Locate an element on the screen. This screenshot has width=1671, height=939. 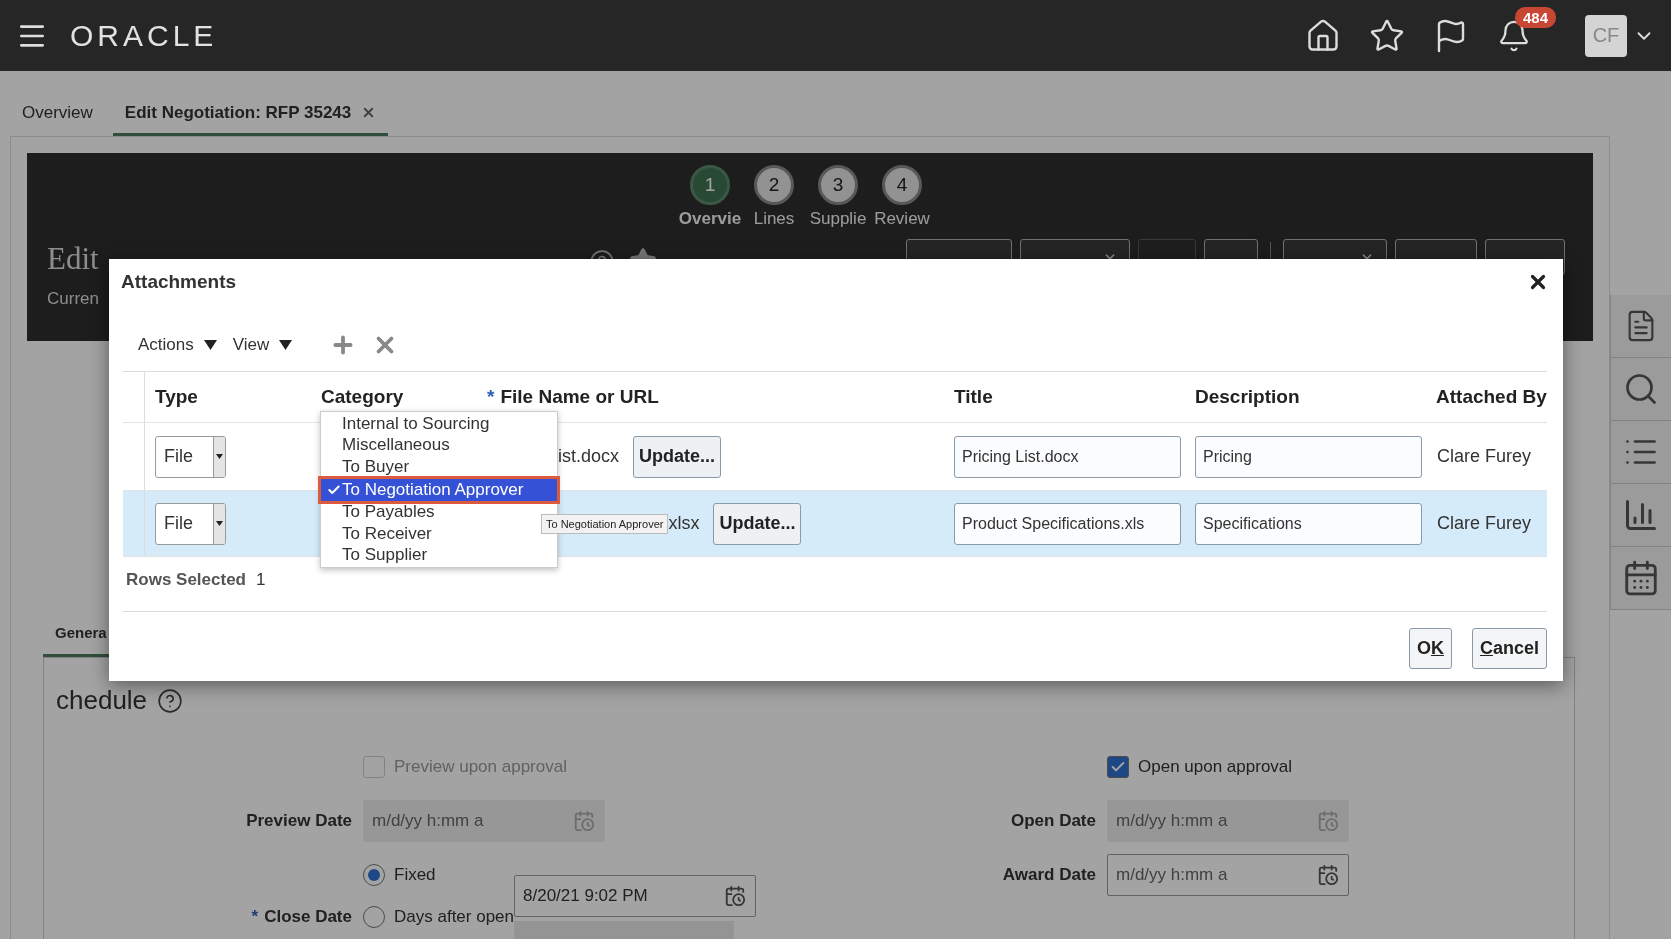
search-icon is located at coordinates (1641, 389).